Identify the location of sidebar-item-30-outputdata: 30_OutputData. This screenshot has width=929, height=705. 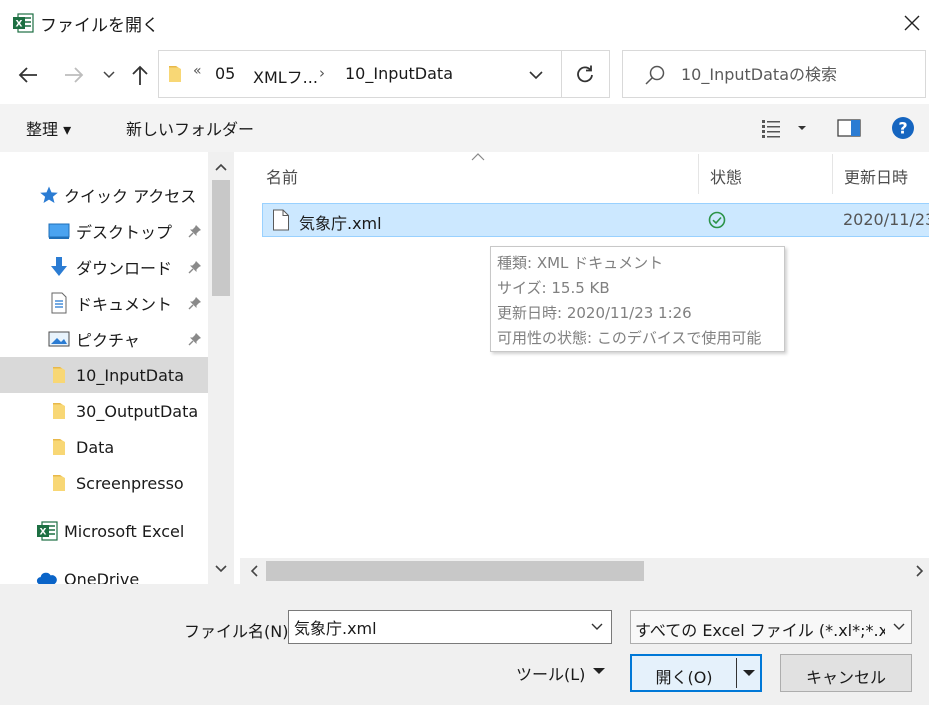
(104, 411).